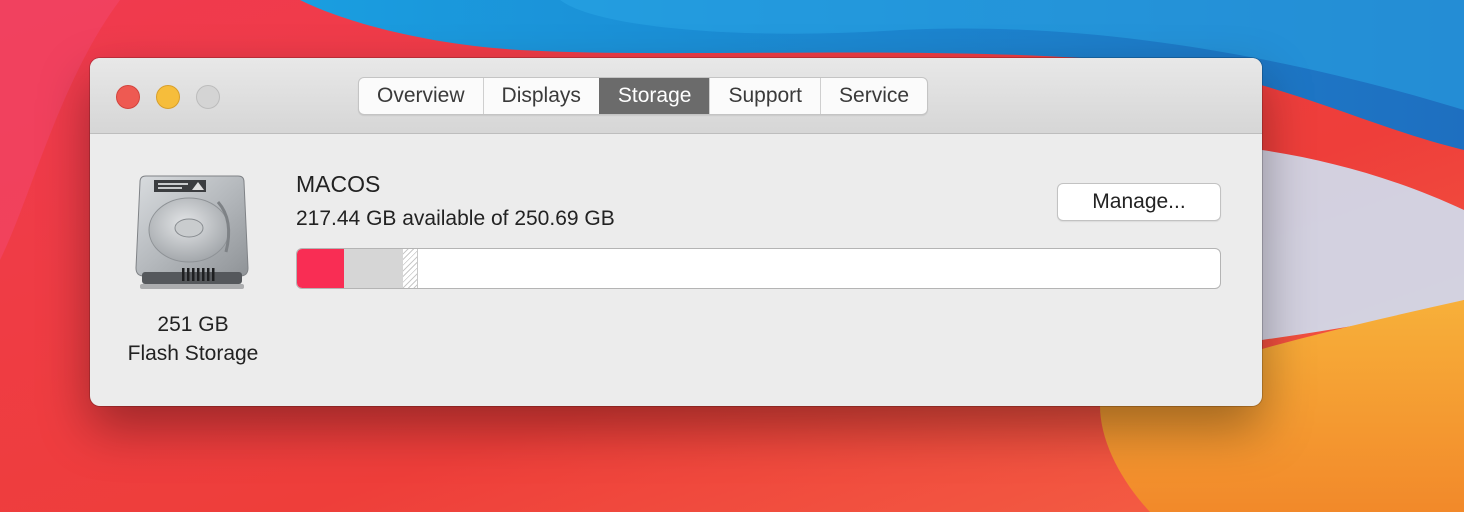  I want to click on close-button-icon, so click(128, 97).